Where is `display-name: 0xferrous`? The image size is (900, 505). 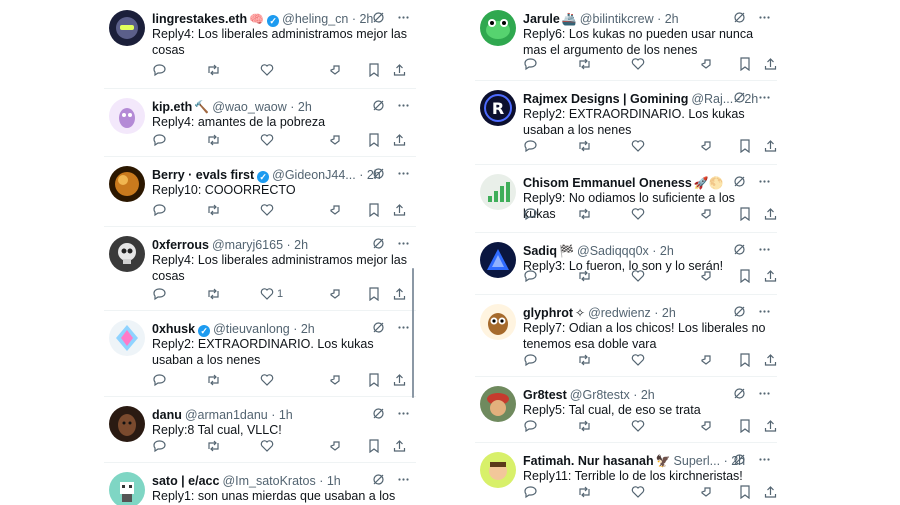 display-name: 0xferrous is located at coordinates (180, 245).